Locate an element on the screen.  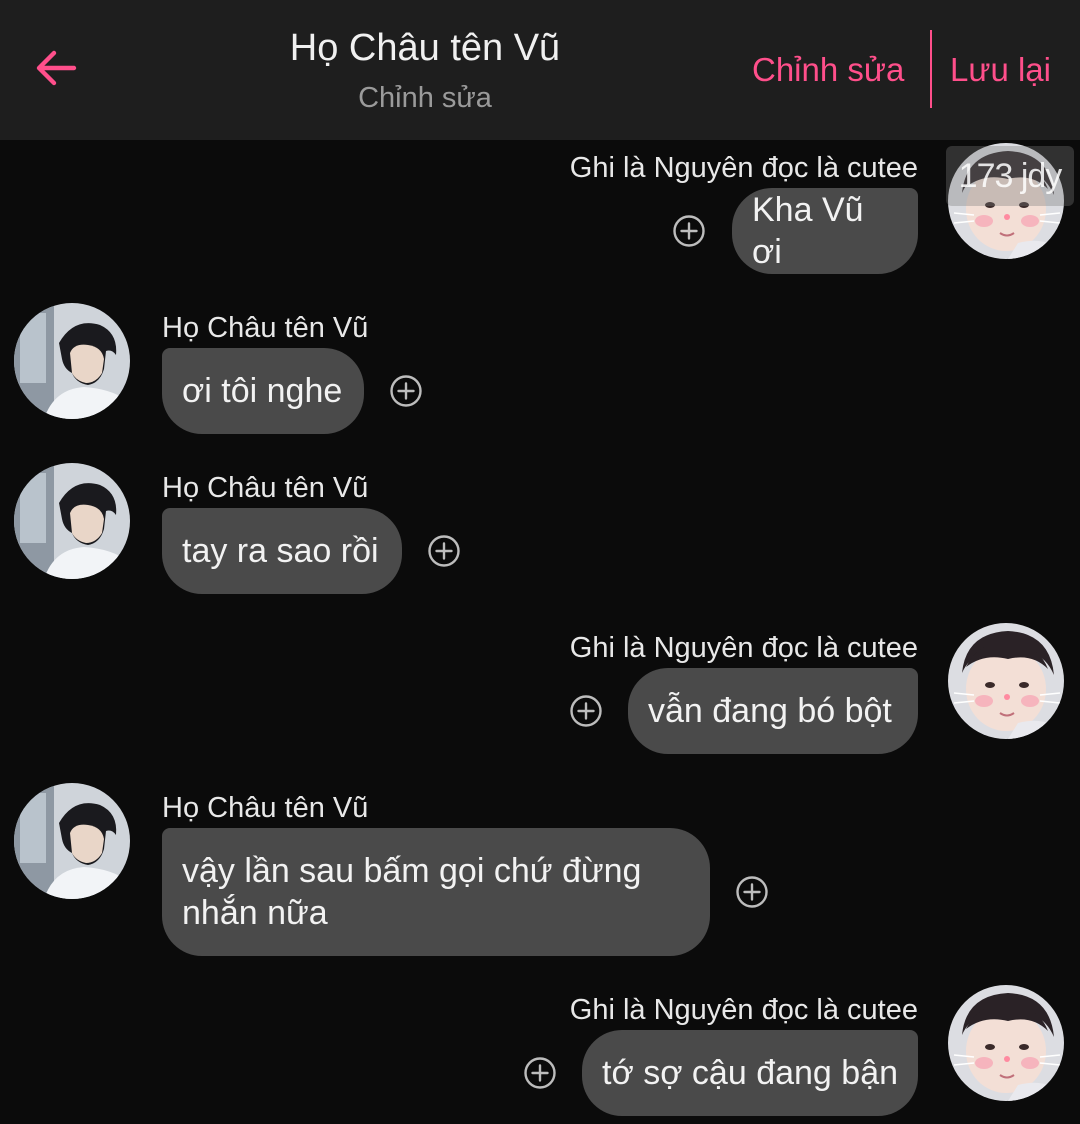
arrow-left-icon is located at coordinates (56, 68).